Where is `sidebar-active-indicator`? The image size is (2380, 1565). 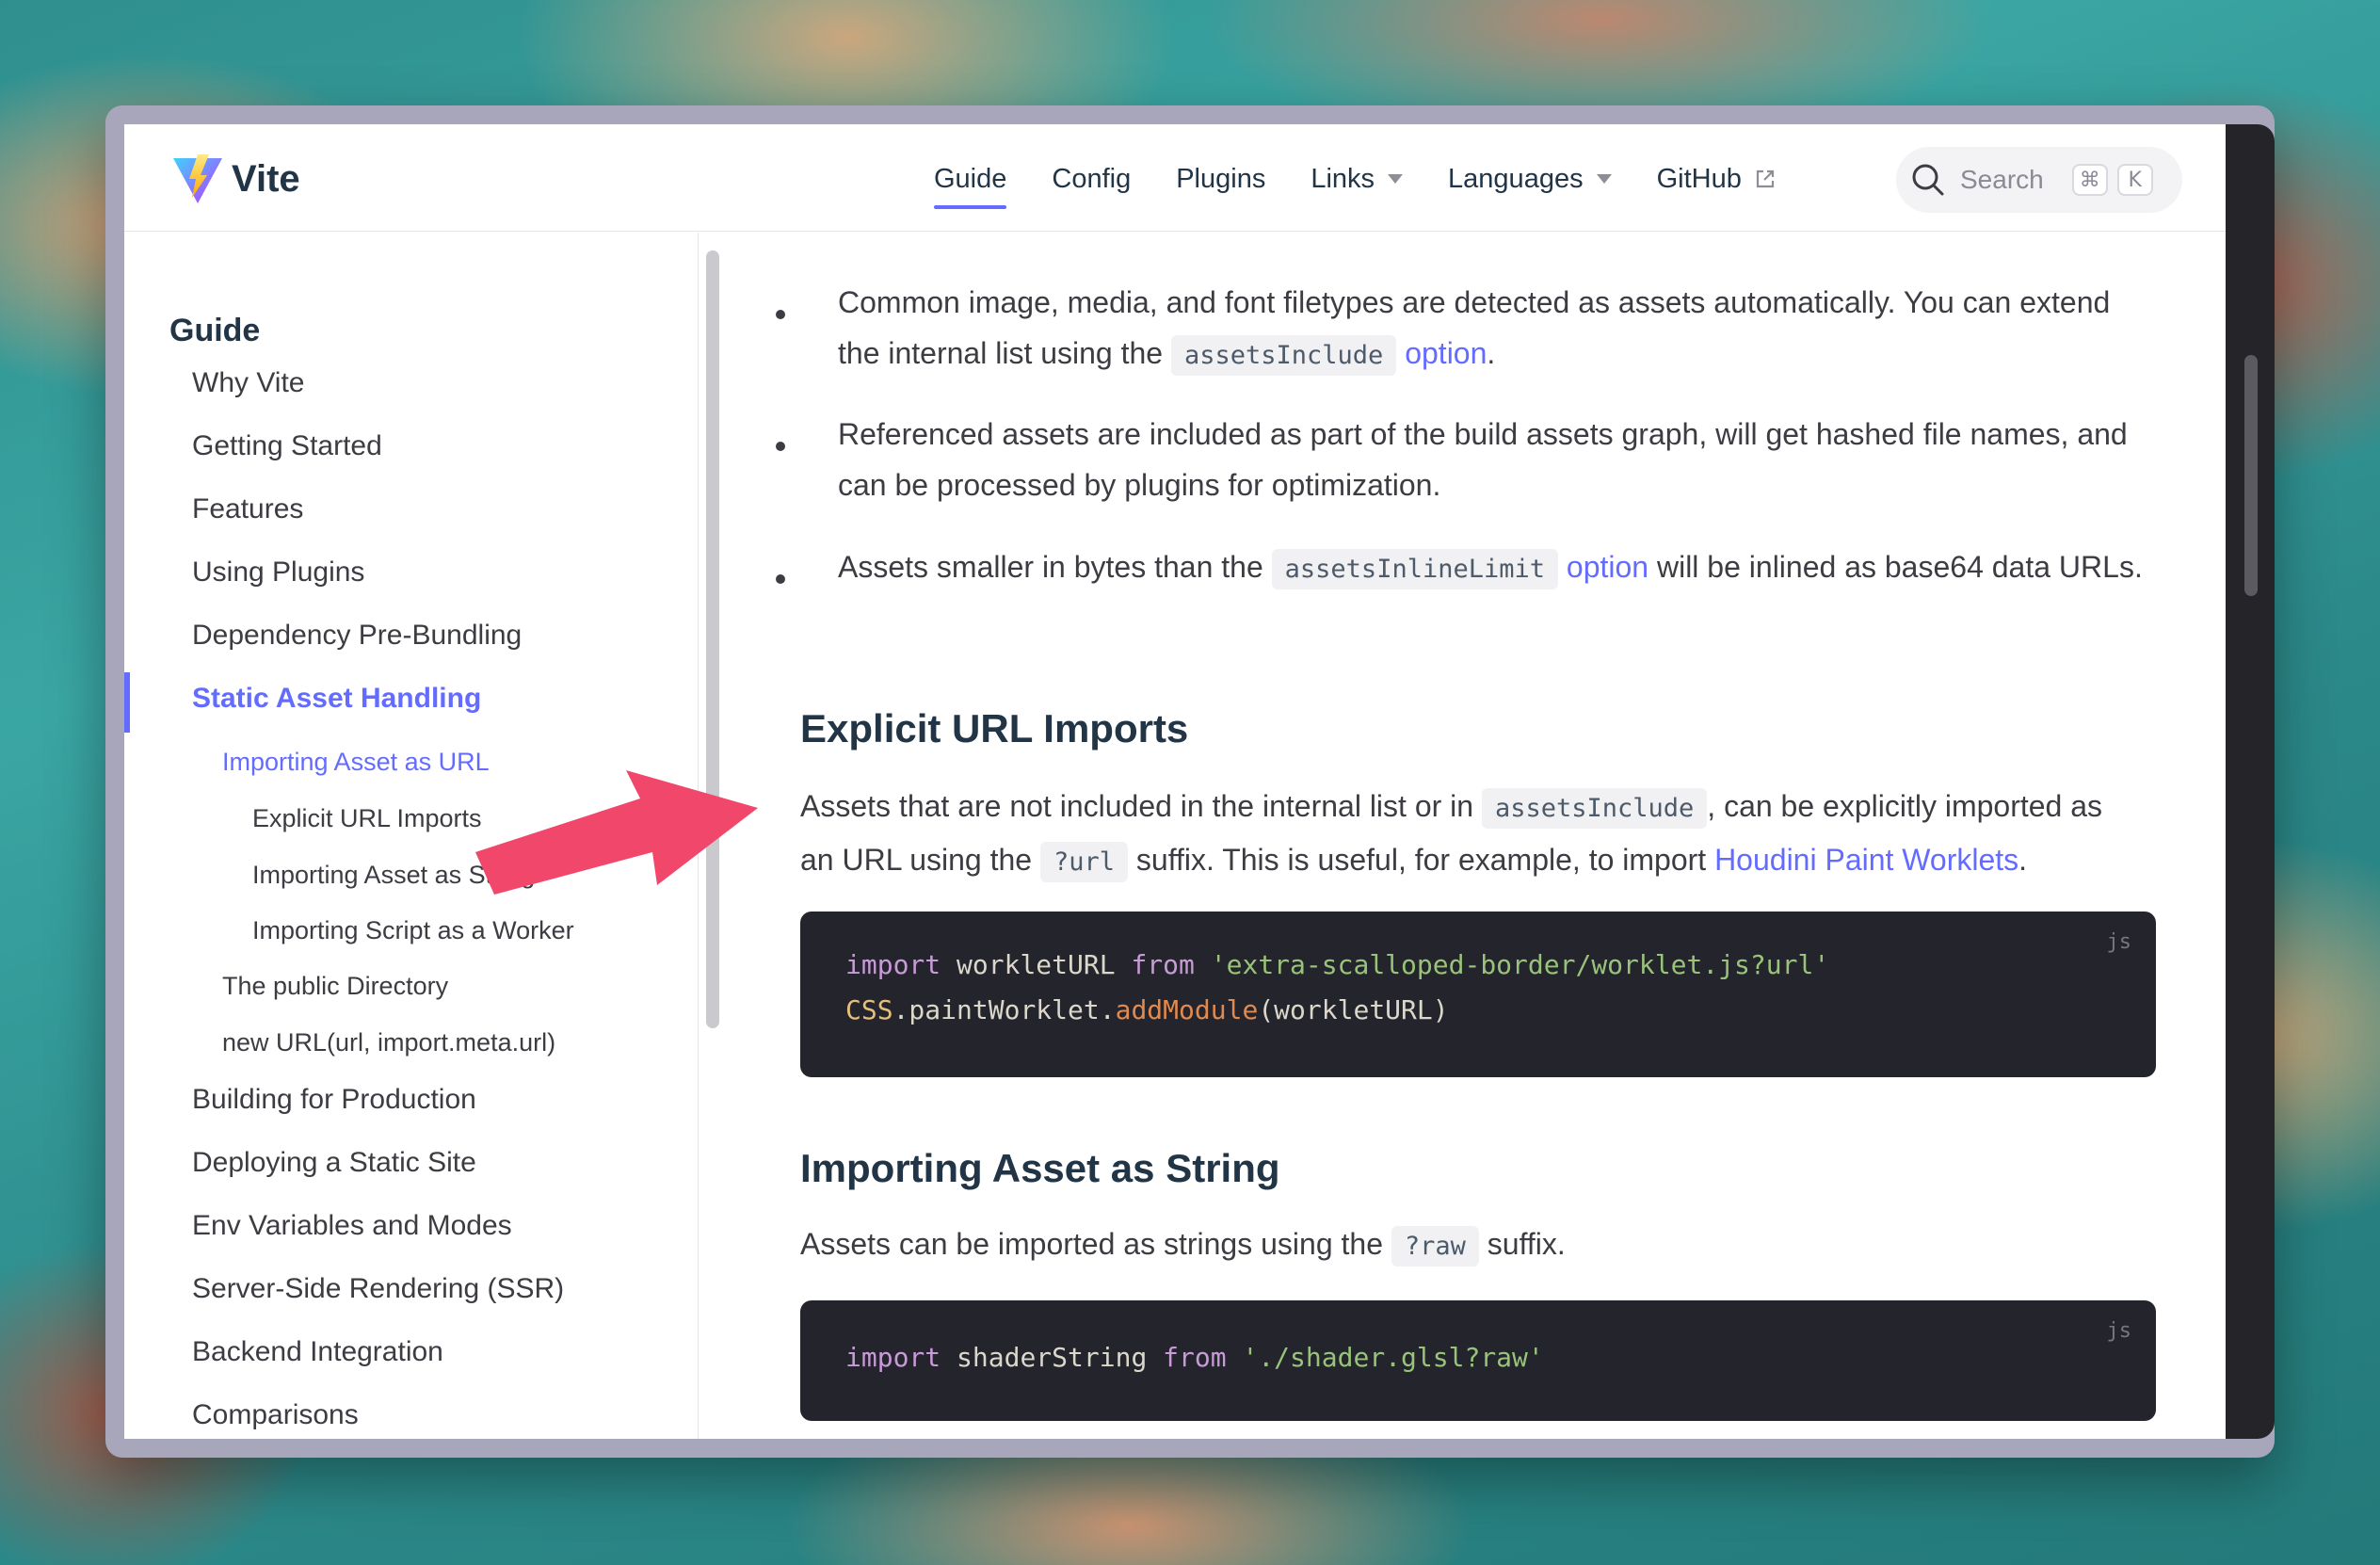 sidebar-active-indicator is located at coordinates (127, 702).